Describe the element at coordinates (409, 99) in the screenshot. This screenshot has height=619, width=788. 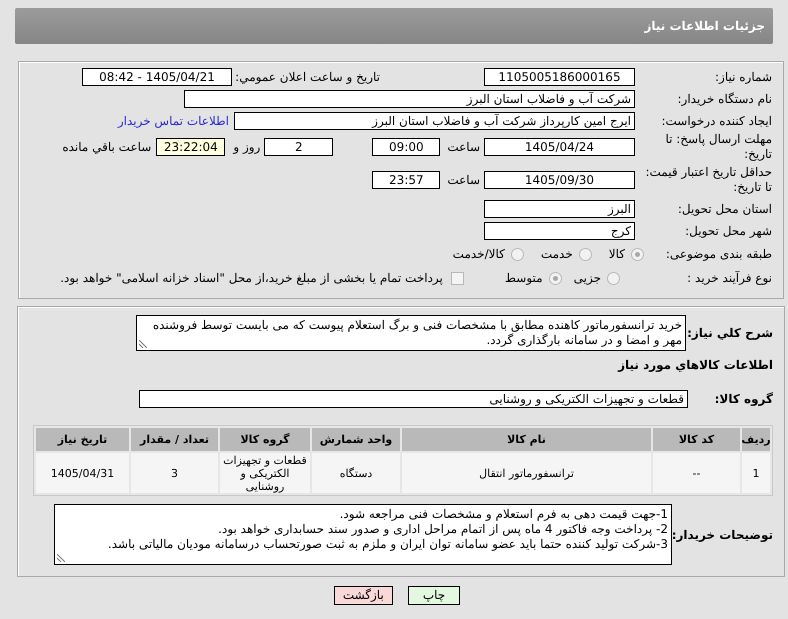
I see `buyer-name-field: شرکت آب و فاضلاب استان البرز` at that location.